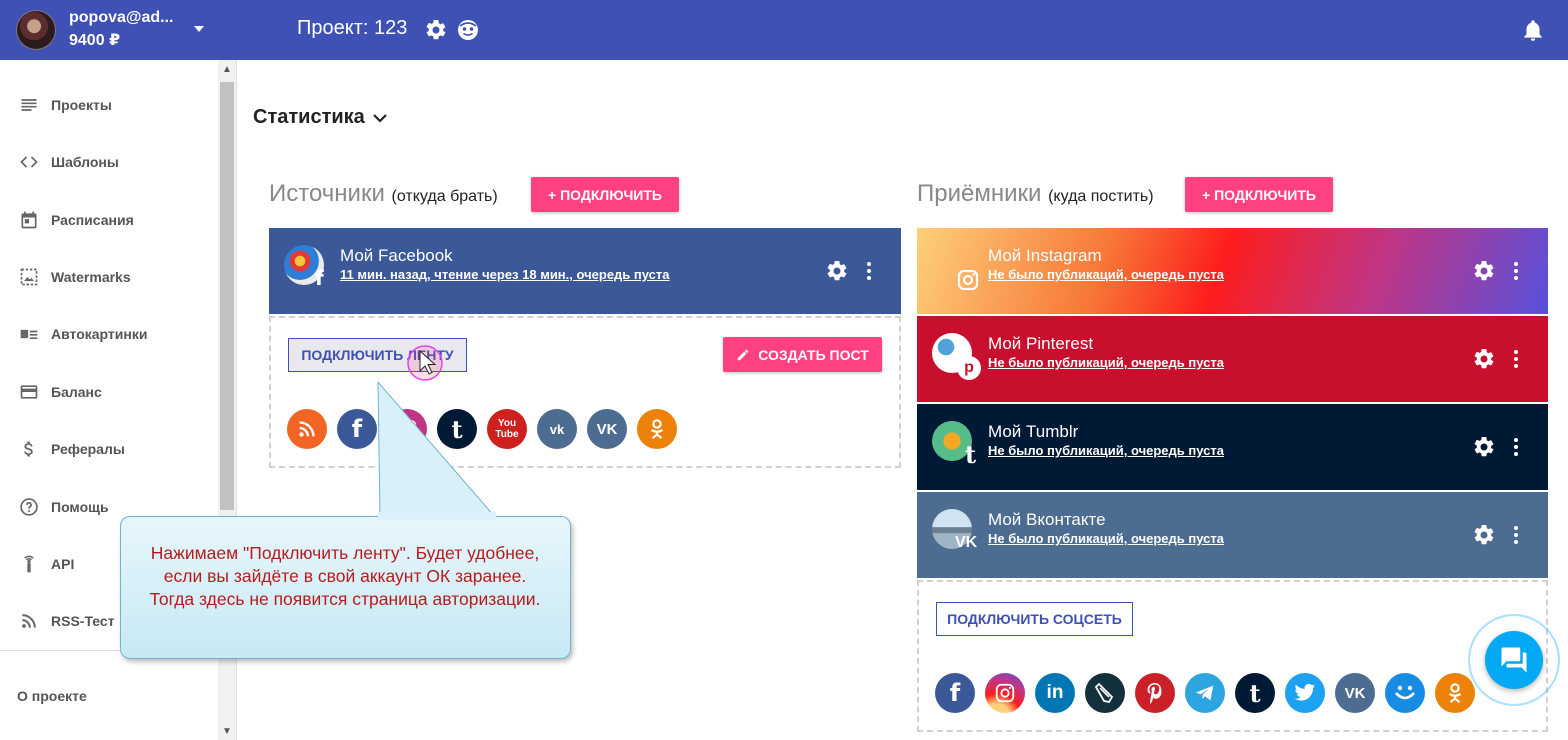  What do you see at coordinates (380, 118) in the screenshot?
I see `chevron-down-icon` at bounding box center [380, 118].